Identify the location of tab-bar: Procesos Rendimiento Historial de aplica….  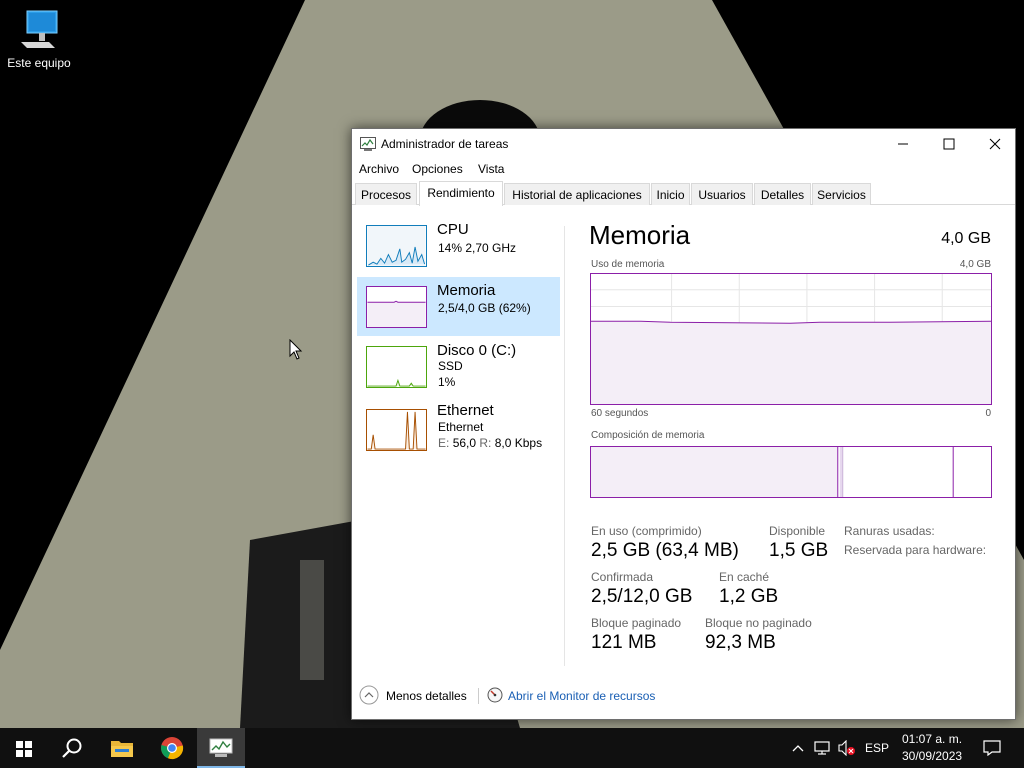
(683, 193).